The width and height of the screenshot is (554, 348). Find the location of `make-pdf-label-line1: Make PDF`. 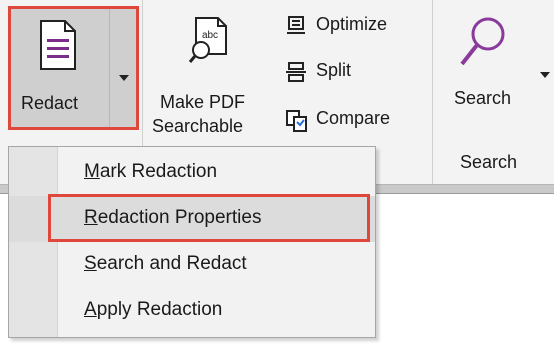

make-pdf-label-line1: Make PDF is located at coordinates (203, 102).